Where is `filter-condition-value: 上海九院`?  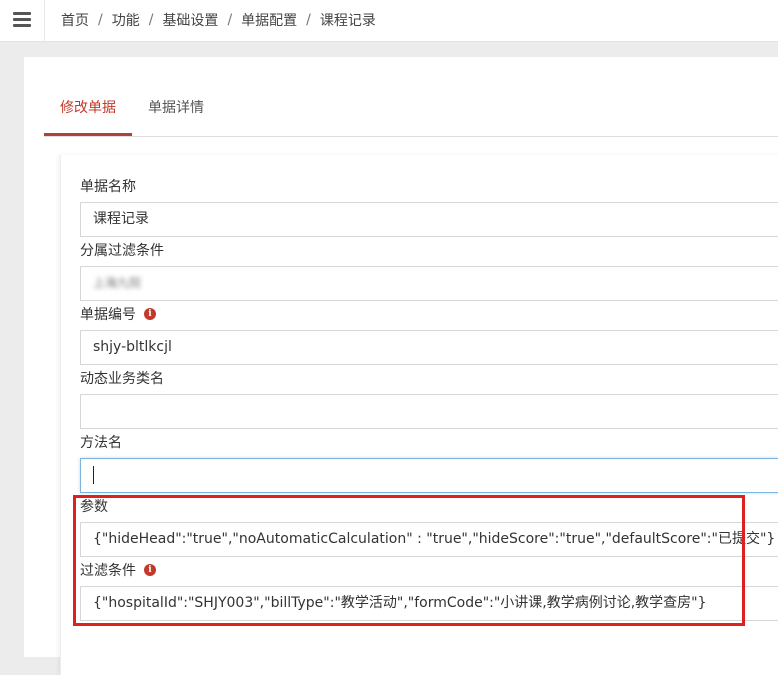
filter-condition-value: 上海九院 is located at coordinates (117, 283).